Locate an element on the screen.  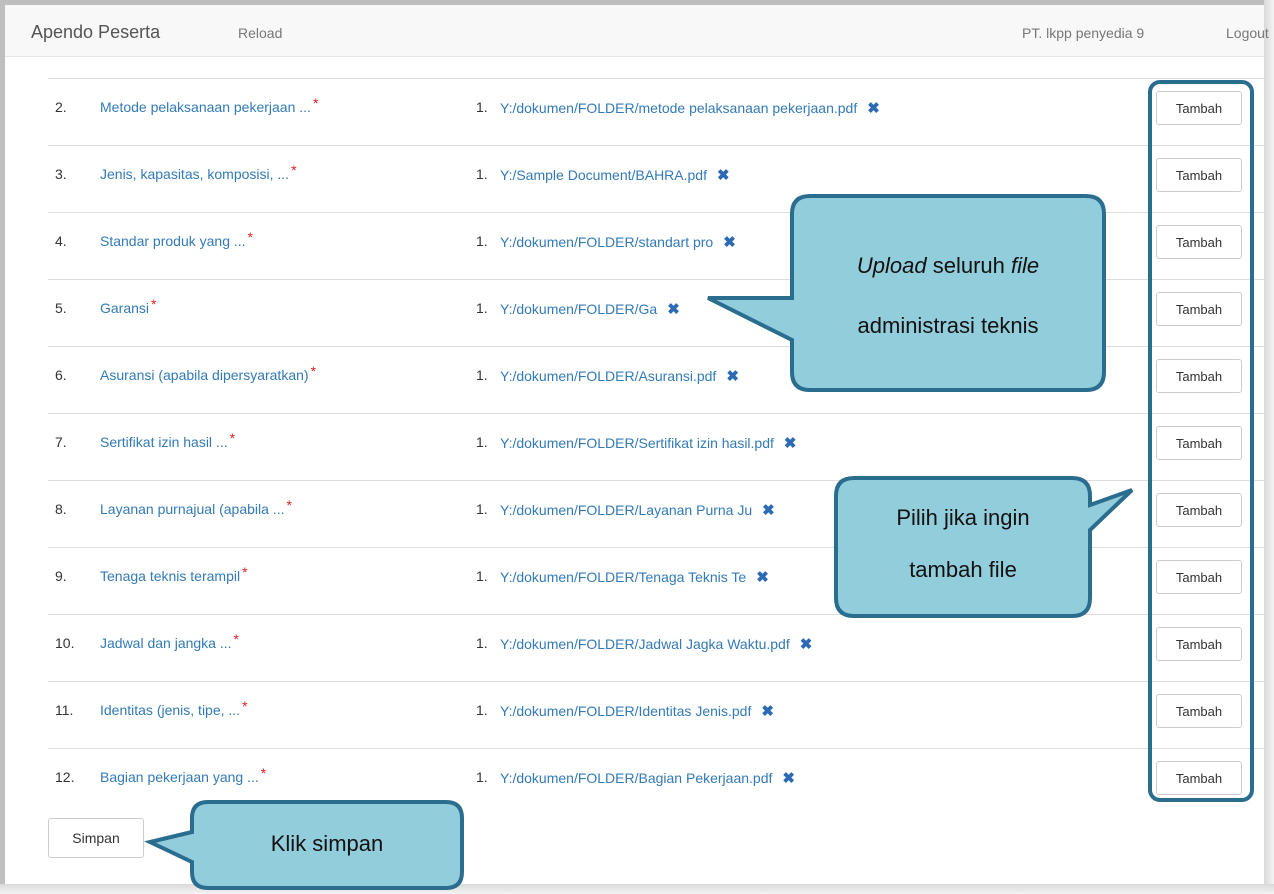
upload-callout-italic-2: file is located at coordinates (1025, 265).